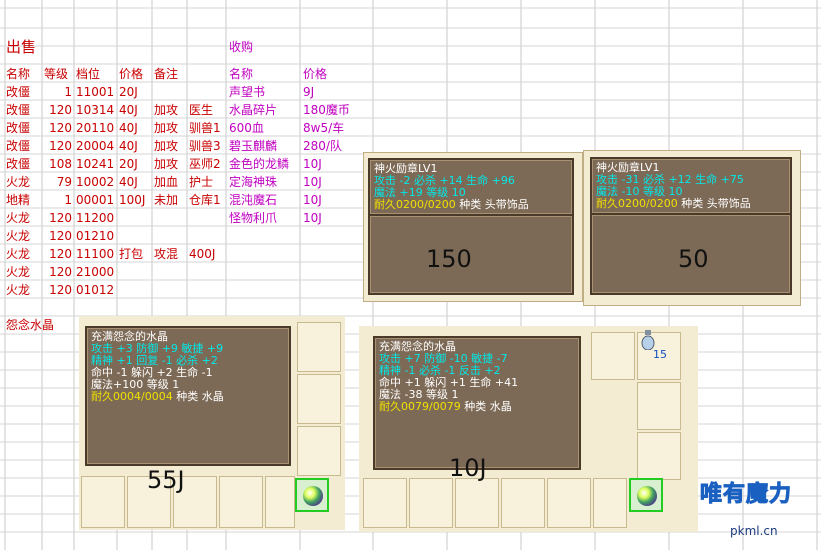 The image size is (821, 550). Describe the element at coordinates (253, 146) in the screenshot. I see `buy-cell: 碧玉麒麟` at that location.